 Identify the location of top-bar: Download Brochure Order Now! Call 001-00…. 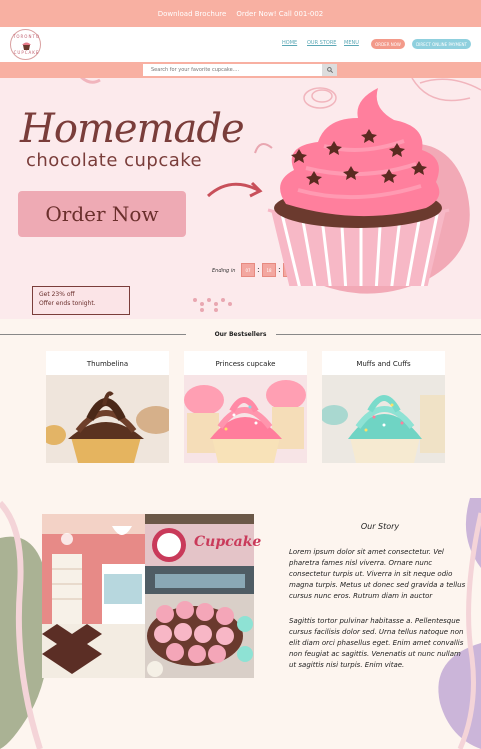
(240, 13).